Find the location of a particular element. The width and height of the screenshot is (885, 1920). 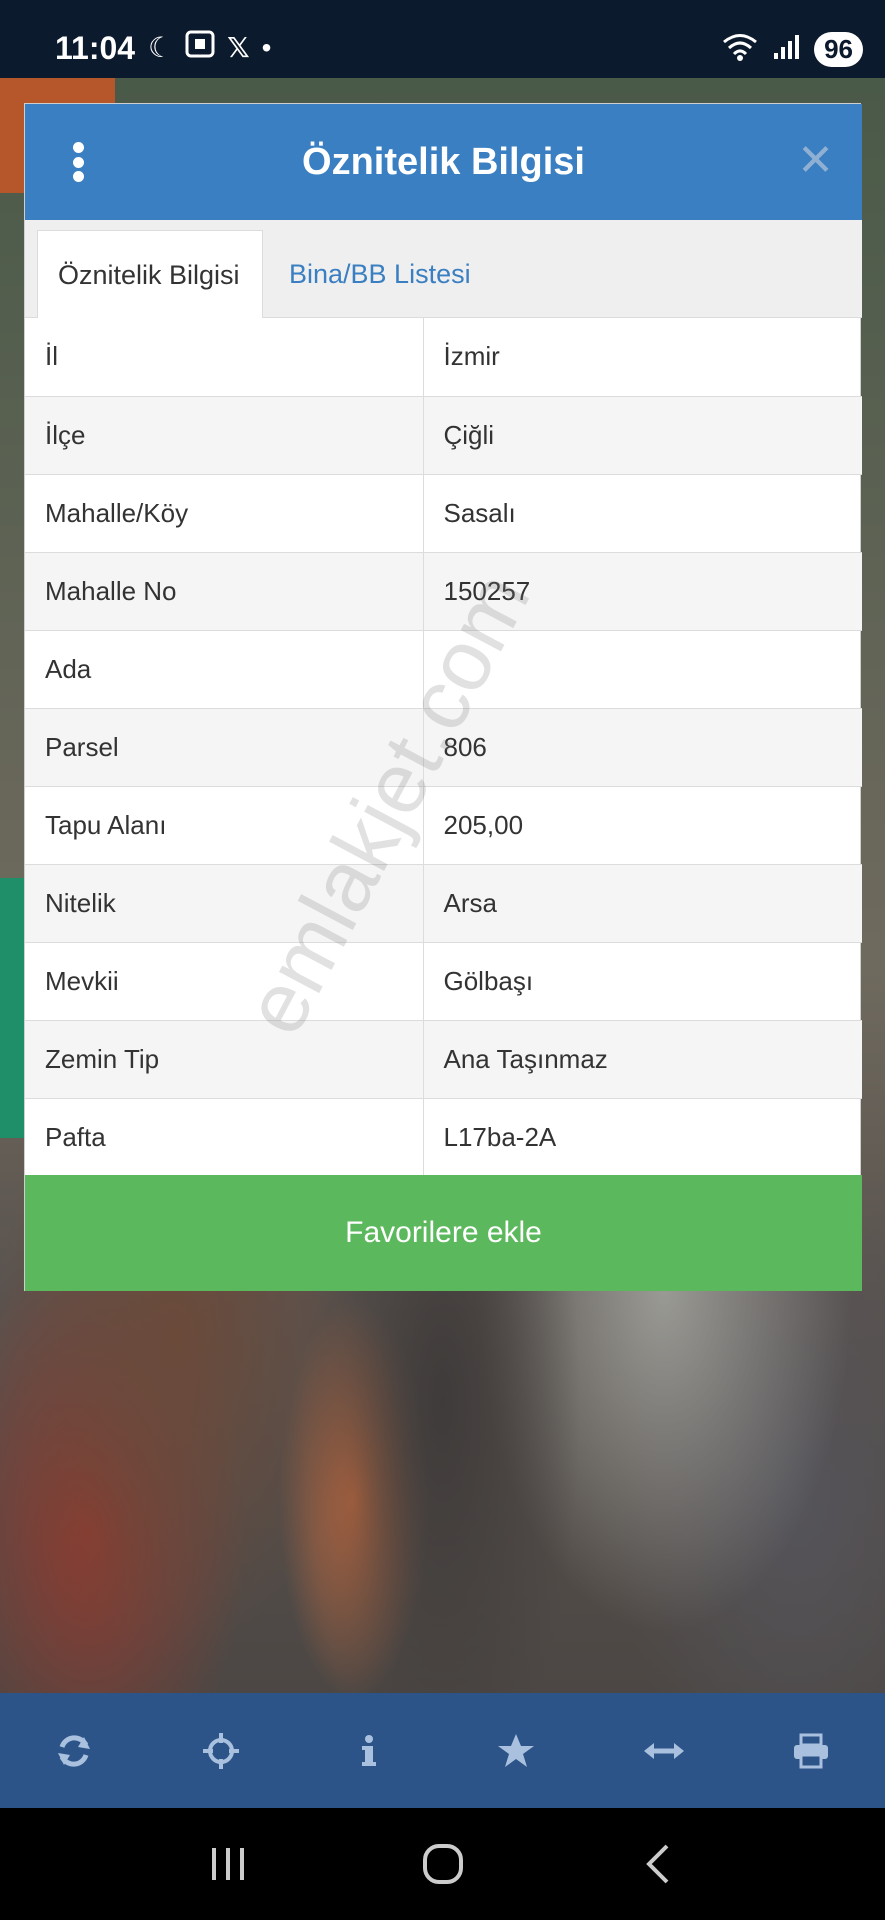

attribute-key: İl is located at coordinates (224, 357).